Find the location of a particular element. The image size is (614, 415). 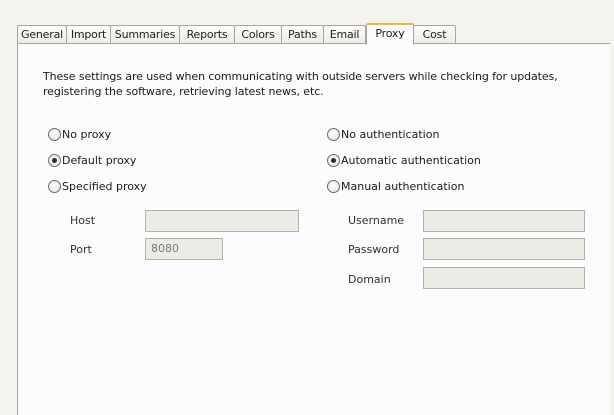

radio-label: Automatic authentication is located at coordinates (411, 160).